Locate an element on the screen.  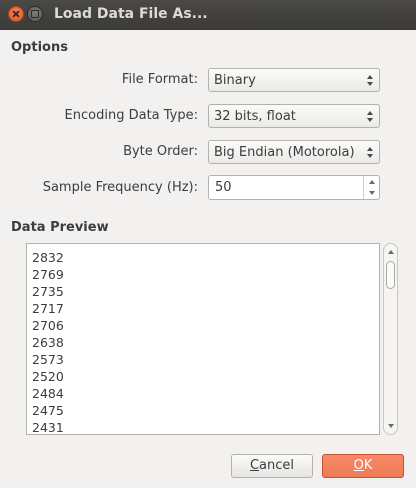
preview-line: 2573 is located at coordinates (48, 359).